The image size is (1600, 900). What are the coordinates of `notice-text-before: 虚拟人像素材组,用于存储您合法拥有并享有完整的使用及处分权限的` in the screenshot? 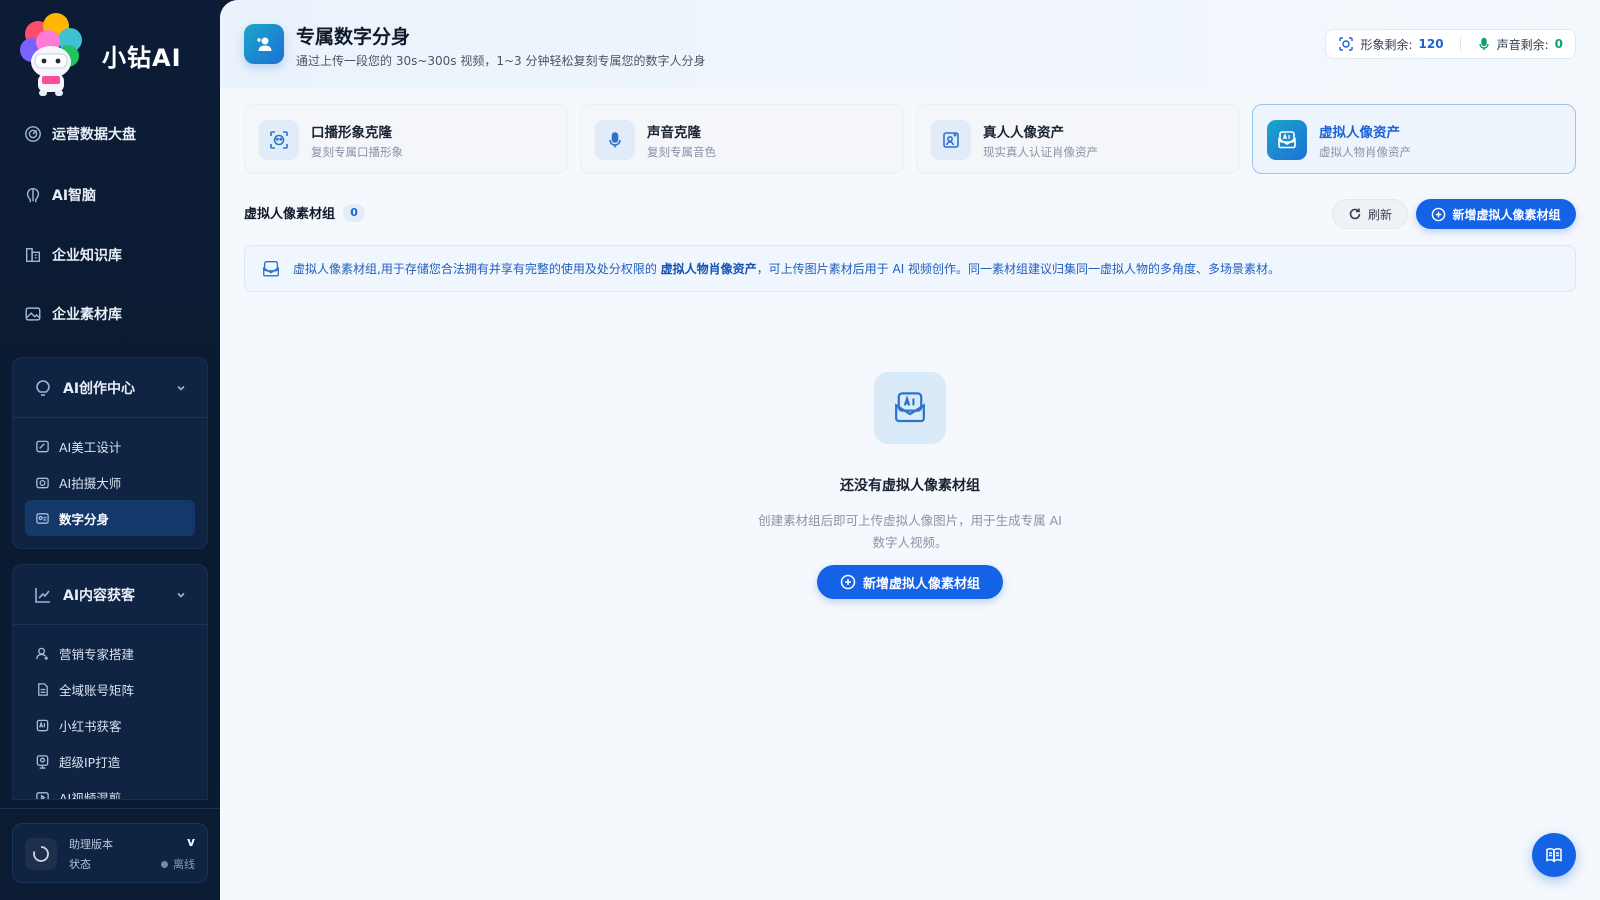 It's located at (475, 269).